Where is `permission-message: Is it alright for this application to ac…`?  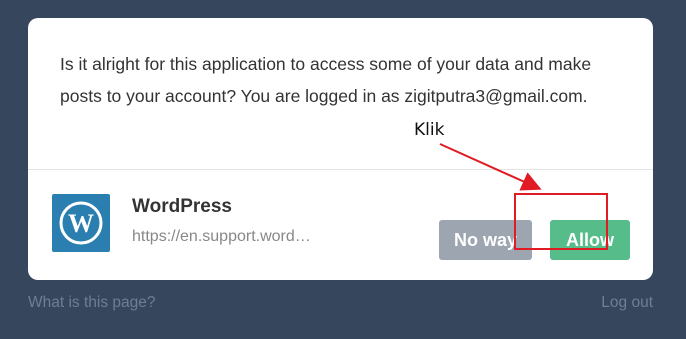 permission-message: Is it alright for this application to ac… is located at coordinates (326, 80).